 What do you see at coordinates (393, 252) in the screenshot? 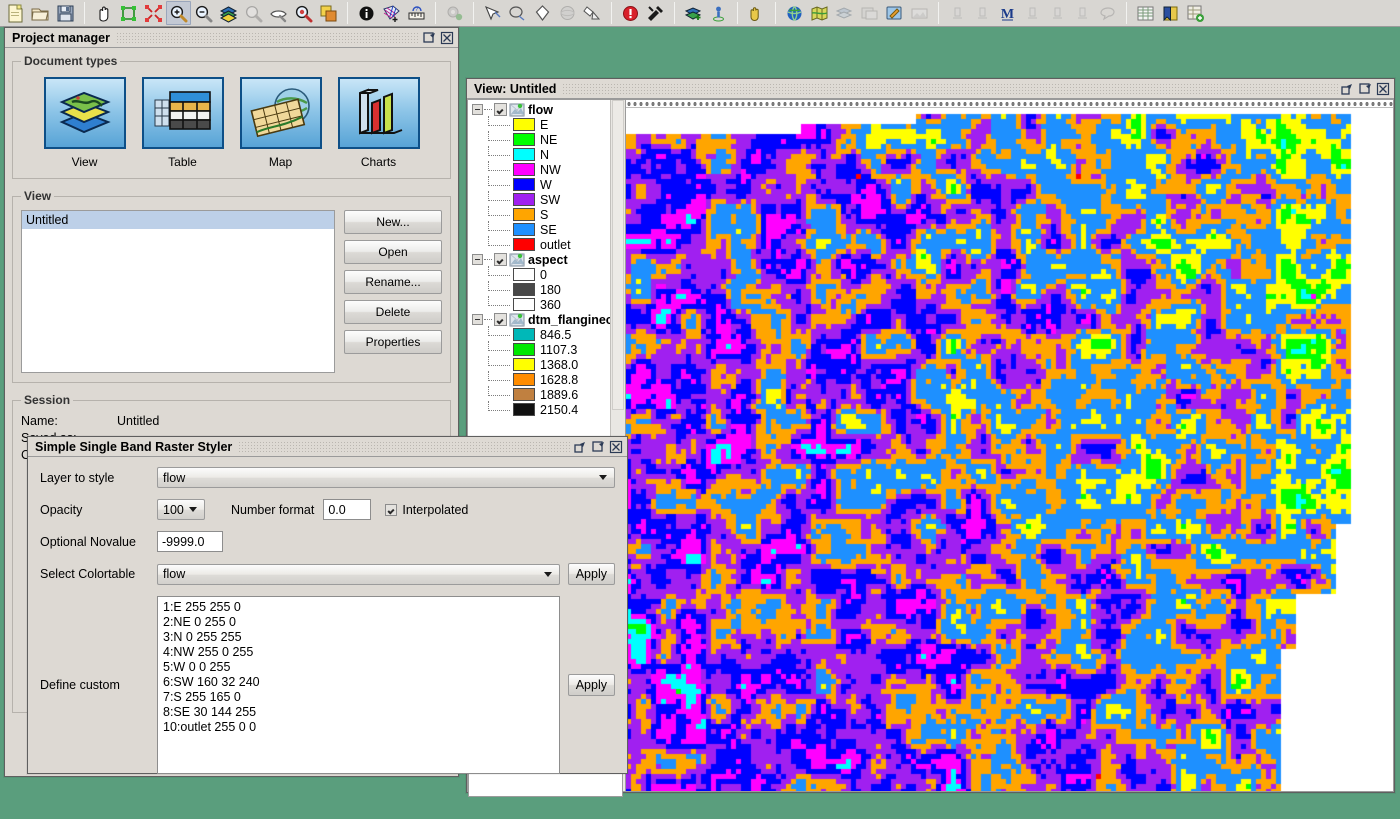
I see `open-button: Open` at bounding box center [393, 252].